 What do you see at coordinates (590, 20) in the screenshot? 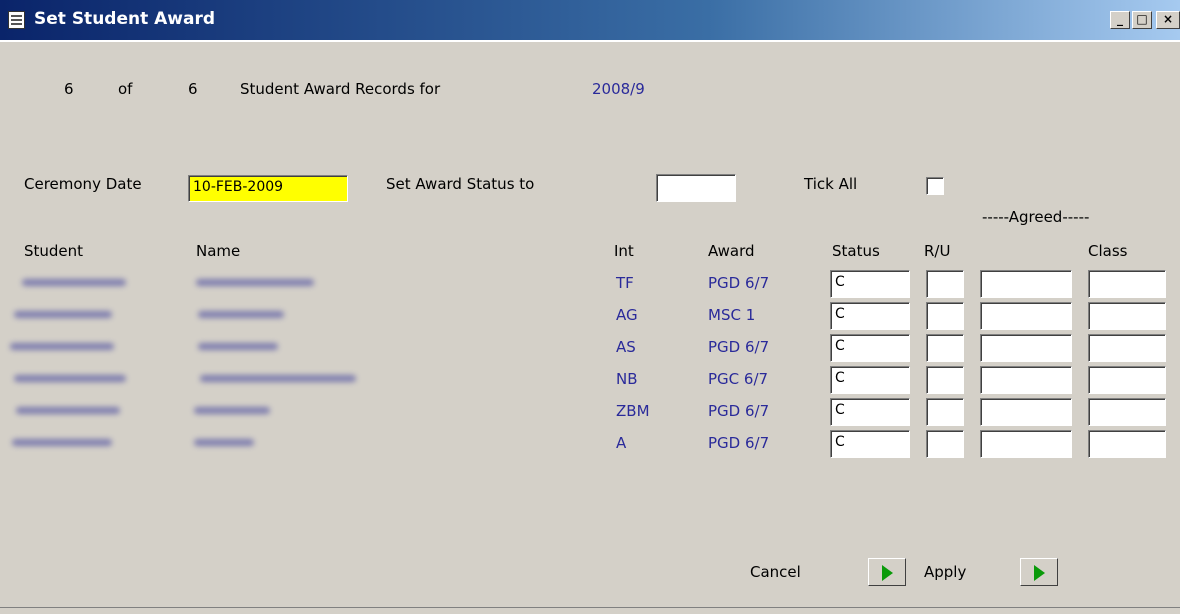
I see `title-bar: Set Student Award _ □ ×` at bounding box center [590, 20].